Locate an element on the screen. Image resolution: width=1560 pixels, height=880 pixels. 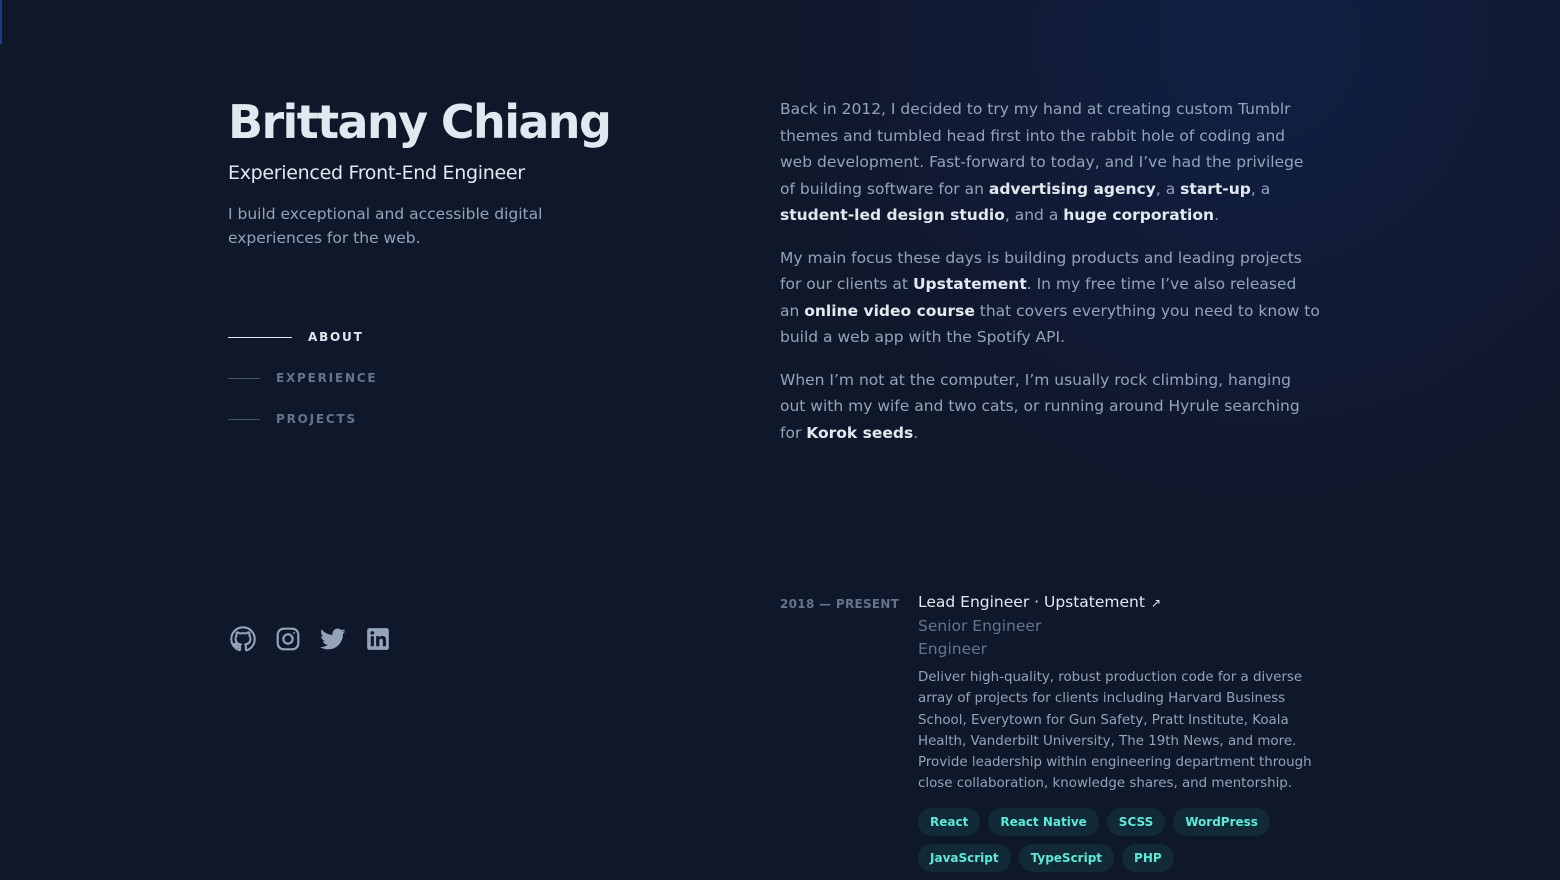
linkedin-icon is located at coordinates (378, 639).